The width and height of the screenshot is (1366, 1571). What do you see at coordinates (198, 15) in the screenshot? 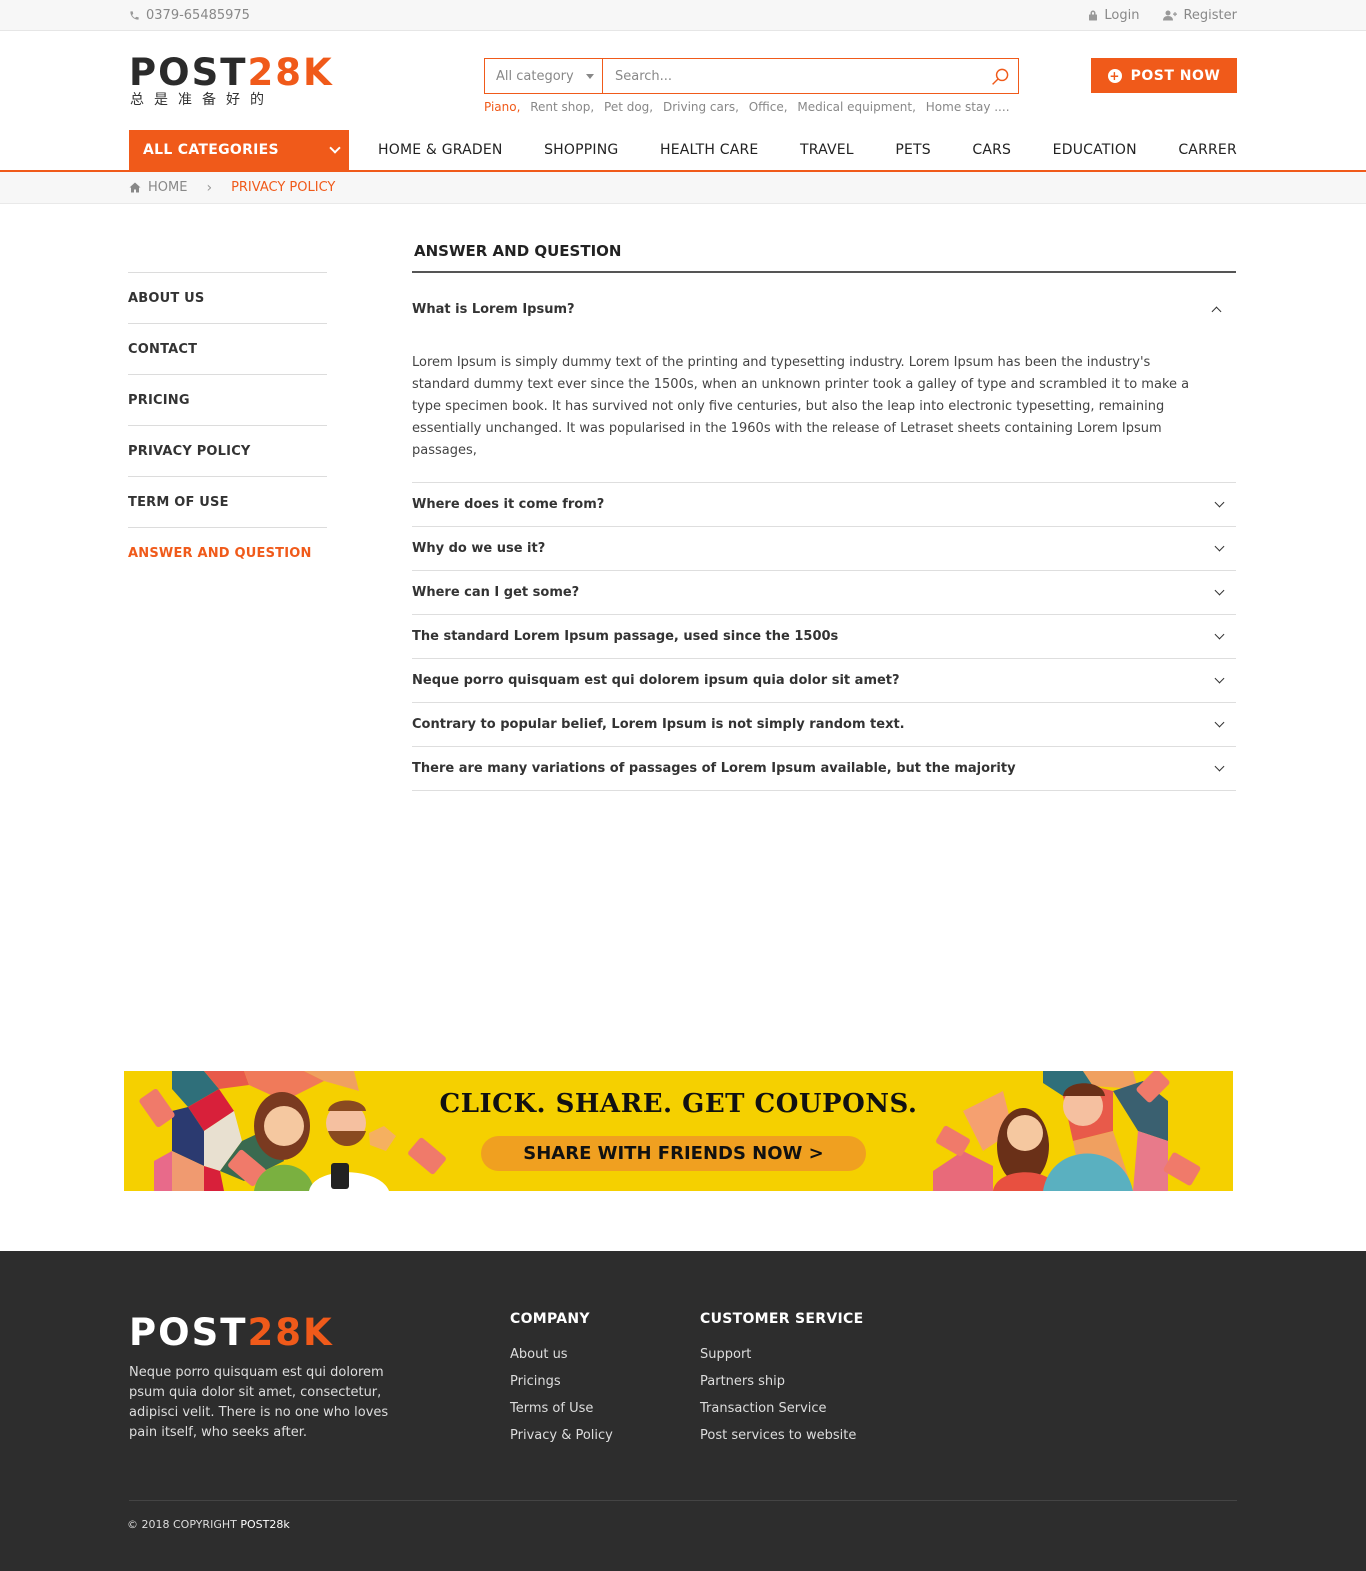
I see `phone-number: 0379-65485975` at bounding box center [198, 15].